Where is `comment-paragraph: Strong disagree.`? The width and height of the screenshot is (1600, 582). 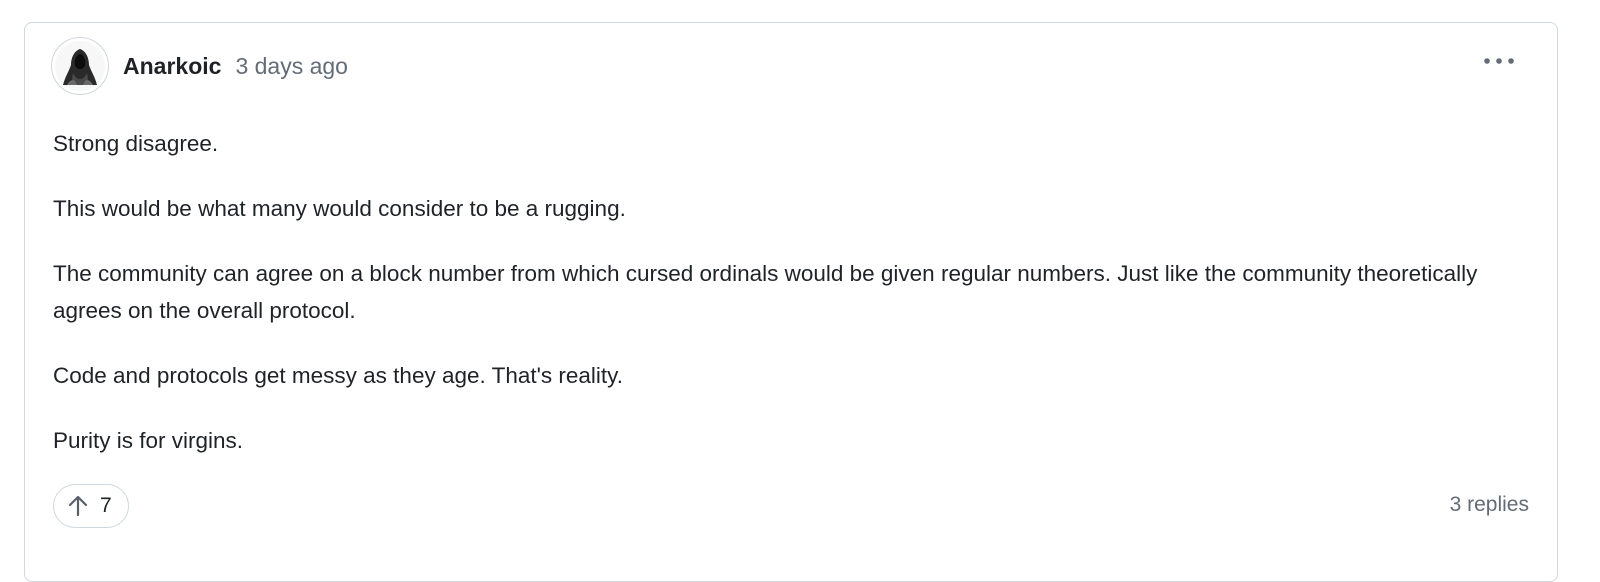 comment-paragraph: Strong disagree. is located at coordinates (136, 143).